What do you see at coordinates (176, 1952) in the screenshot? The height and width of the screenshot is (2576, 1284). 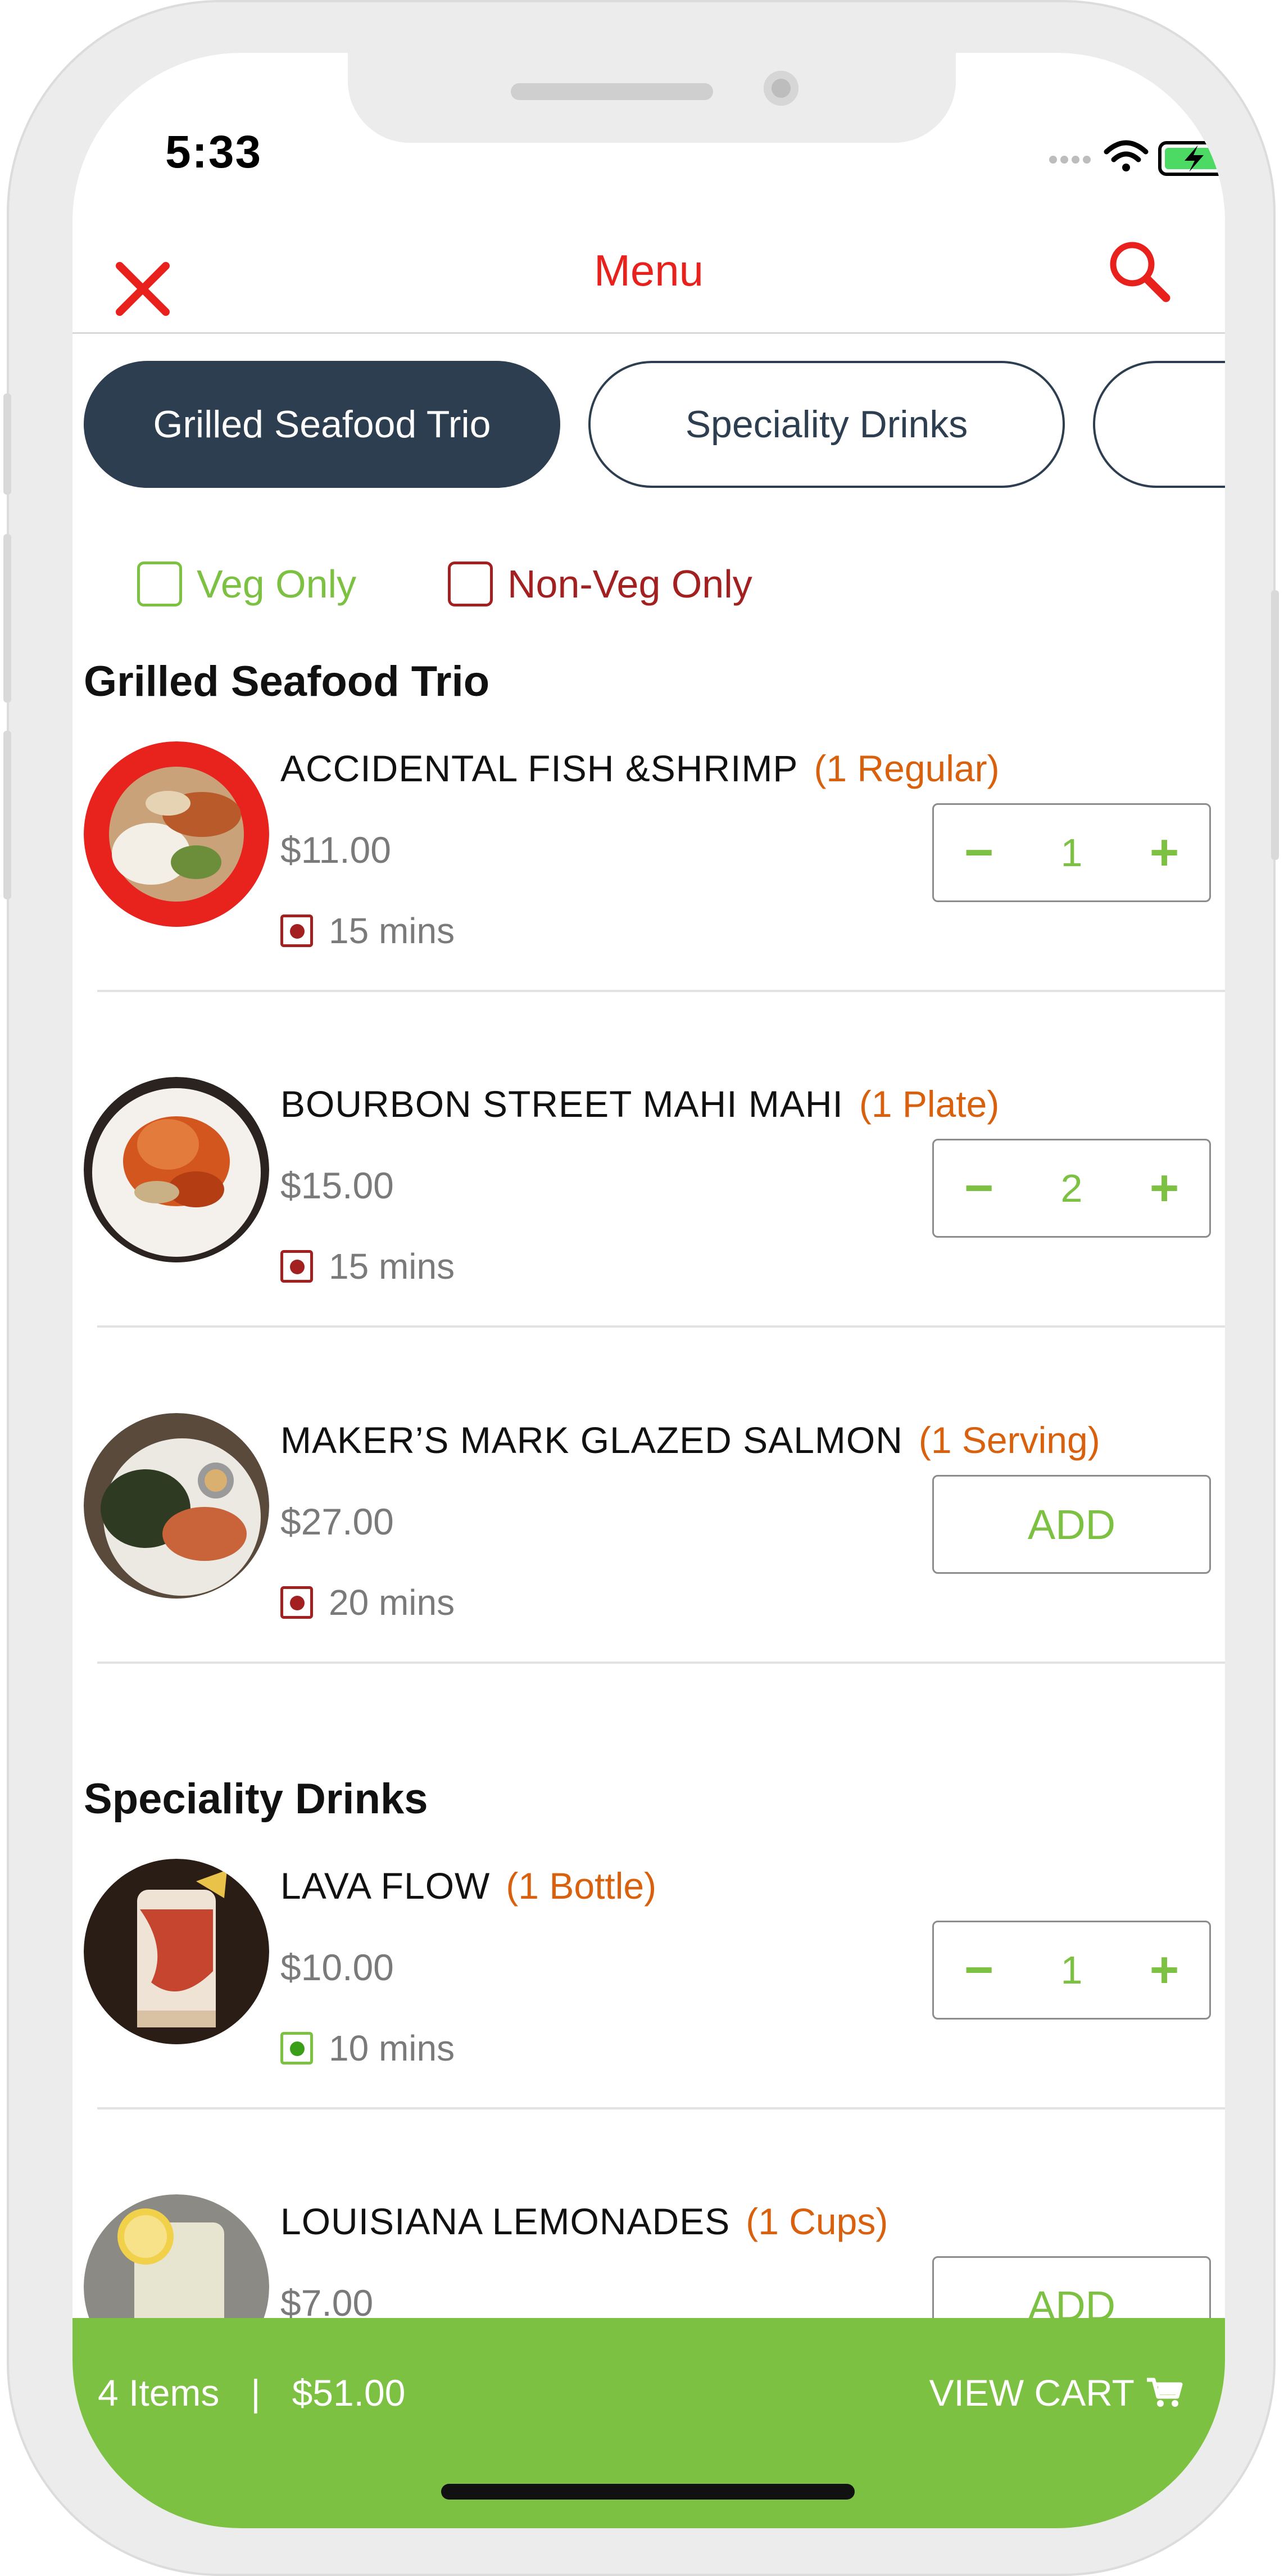 I see `drink-image` at bounding box center [176, 1952].